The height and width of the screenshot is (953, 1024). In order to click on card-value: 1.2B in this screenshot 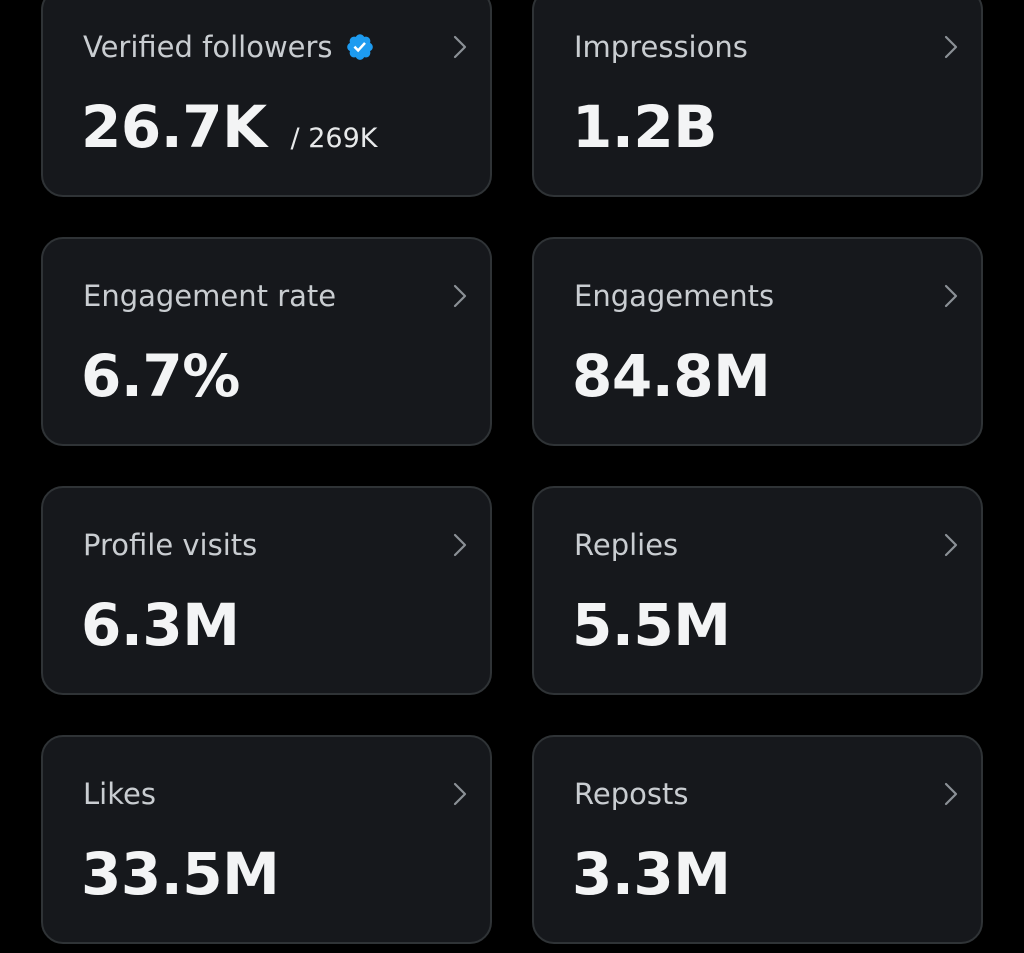, I will do `click(644, 127)`.